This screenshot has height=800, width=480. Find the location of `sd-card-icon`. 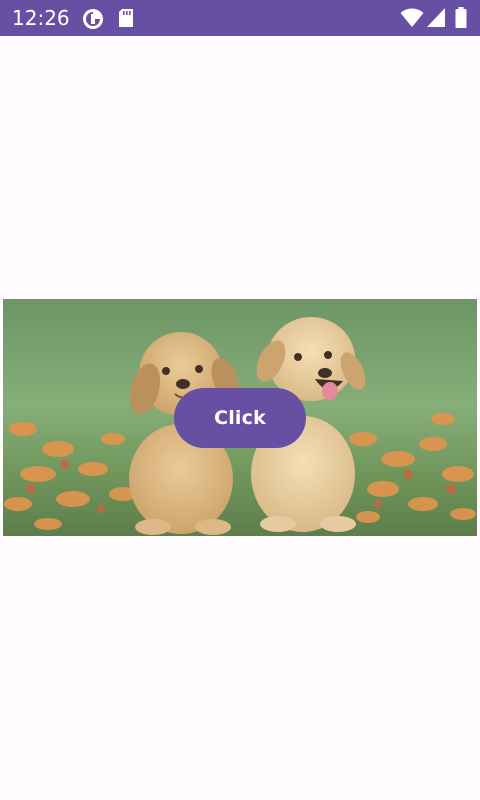

sd-card-icon is located at coordinates (126, 20).